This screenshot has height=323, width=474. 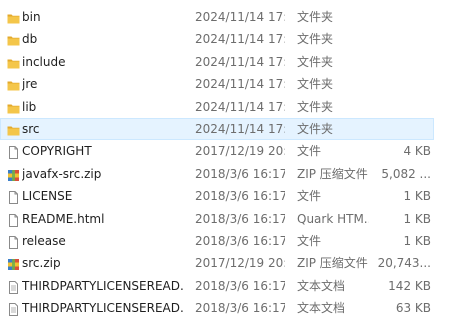 What do you see at coordinates (31, 17) in the screenshot?
I see `file-name: bin` at bounding box center [31, 17].